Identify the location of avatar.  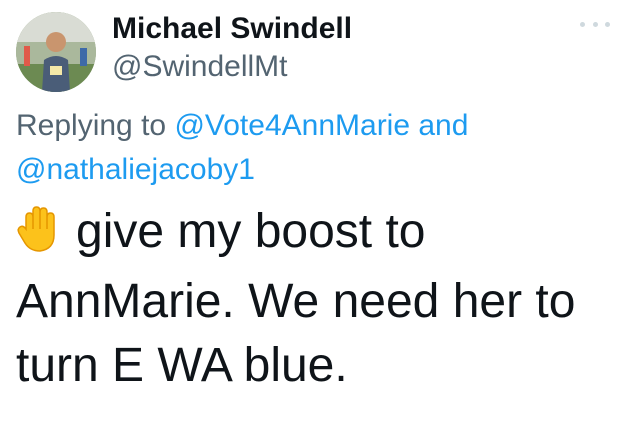
(56, 52).